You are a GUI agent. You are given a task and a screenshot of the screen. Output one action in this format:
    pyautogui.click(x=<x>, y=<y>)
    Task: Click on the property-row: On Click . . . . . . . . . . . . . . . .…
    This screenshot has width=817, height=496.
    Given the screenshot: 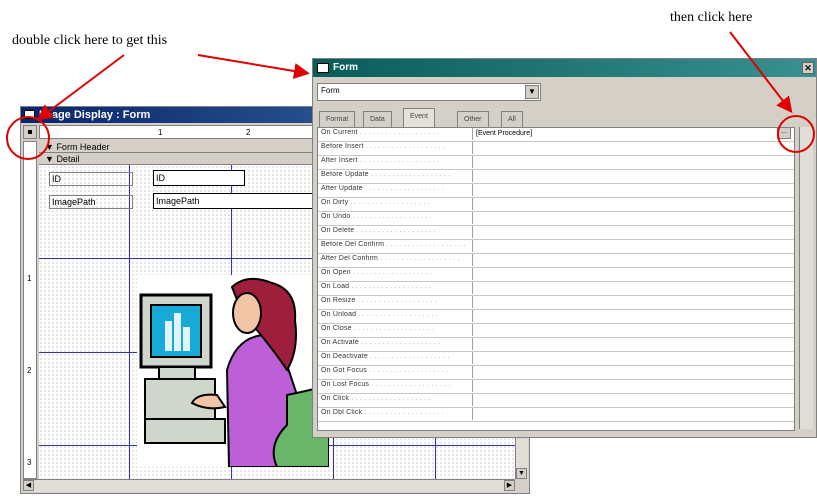 What is the action you would take?
    pyautogui.click(x=556, y=401)
    